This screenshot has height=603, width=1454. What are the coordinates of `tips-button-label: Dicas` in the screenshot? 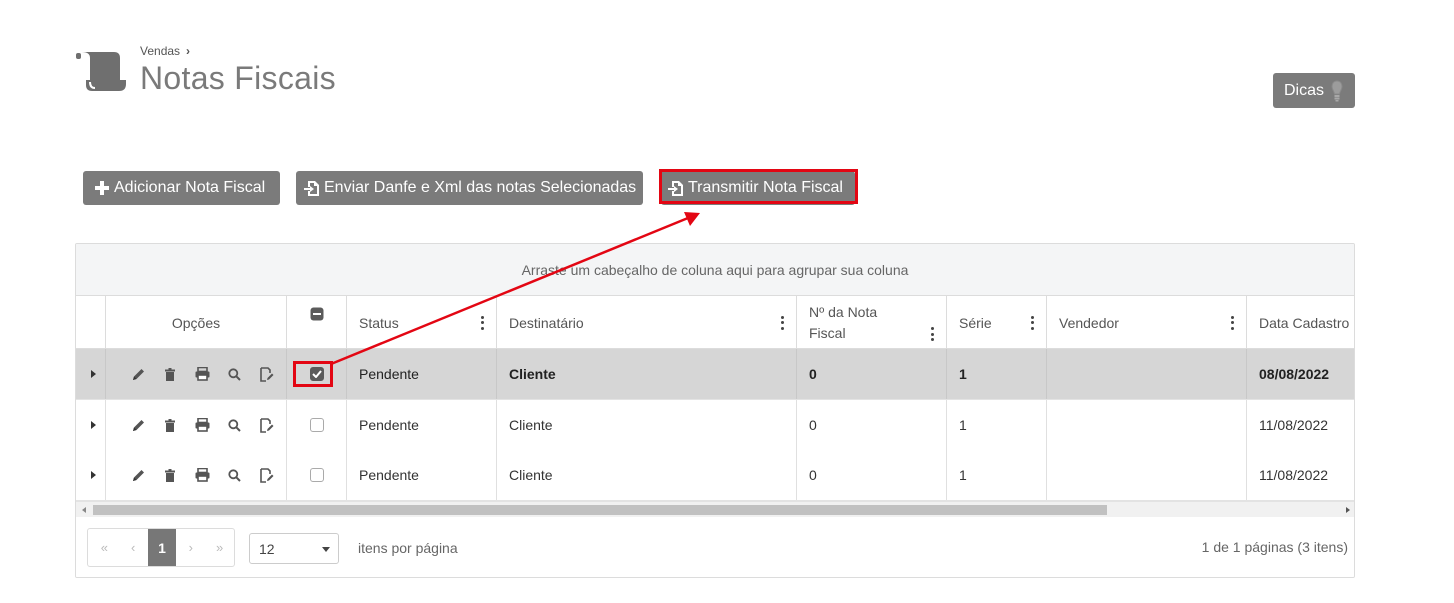 It's located at (1304, 90).